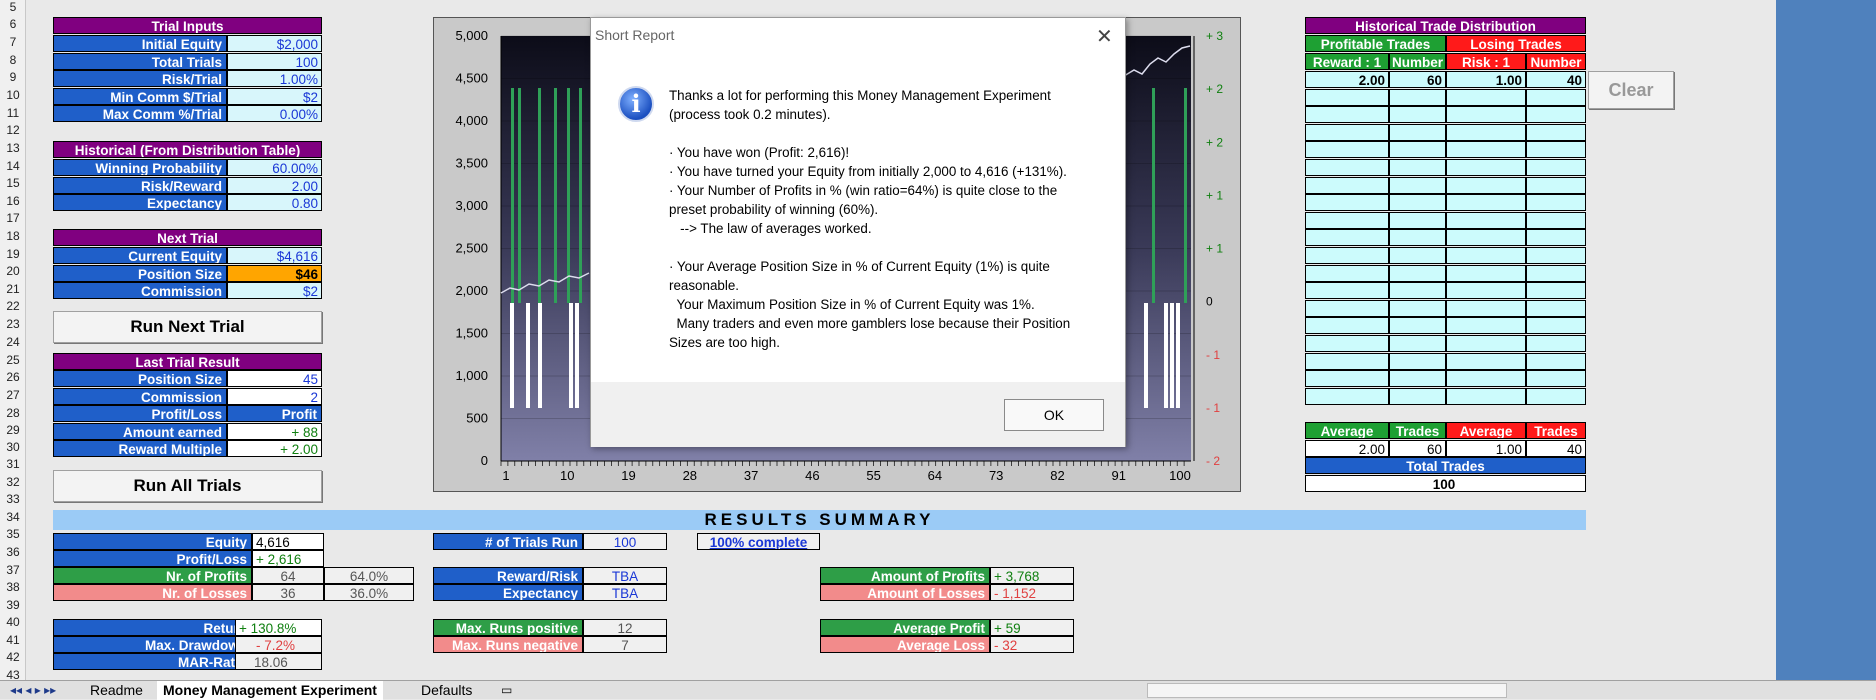  I want to click on run-next-trial-button: Run Next Trial, so click(187, 327).